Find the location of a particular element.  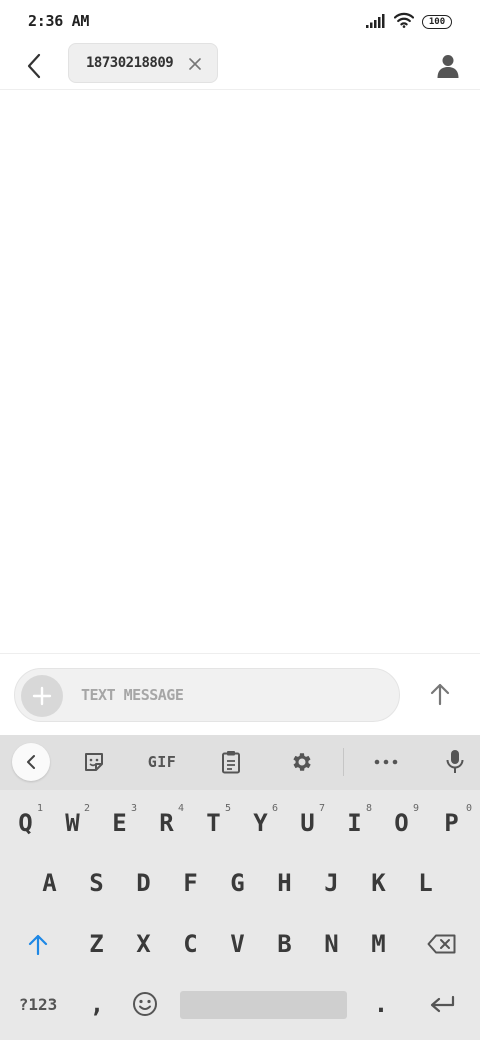

back-arrow-icon is located at coordinates (34, 66).